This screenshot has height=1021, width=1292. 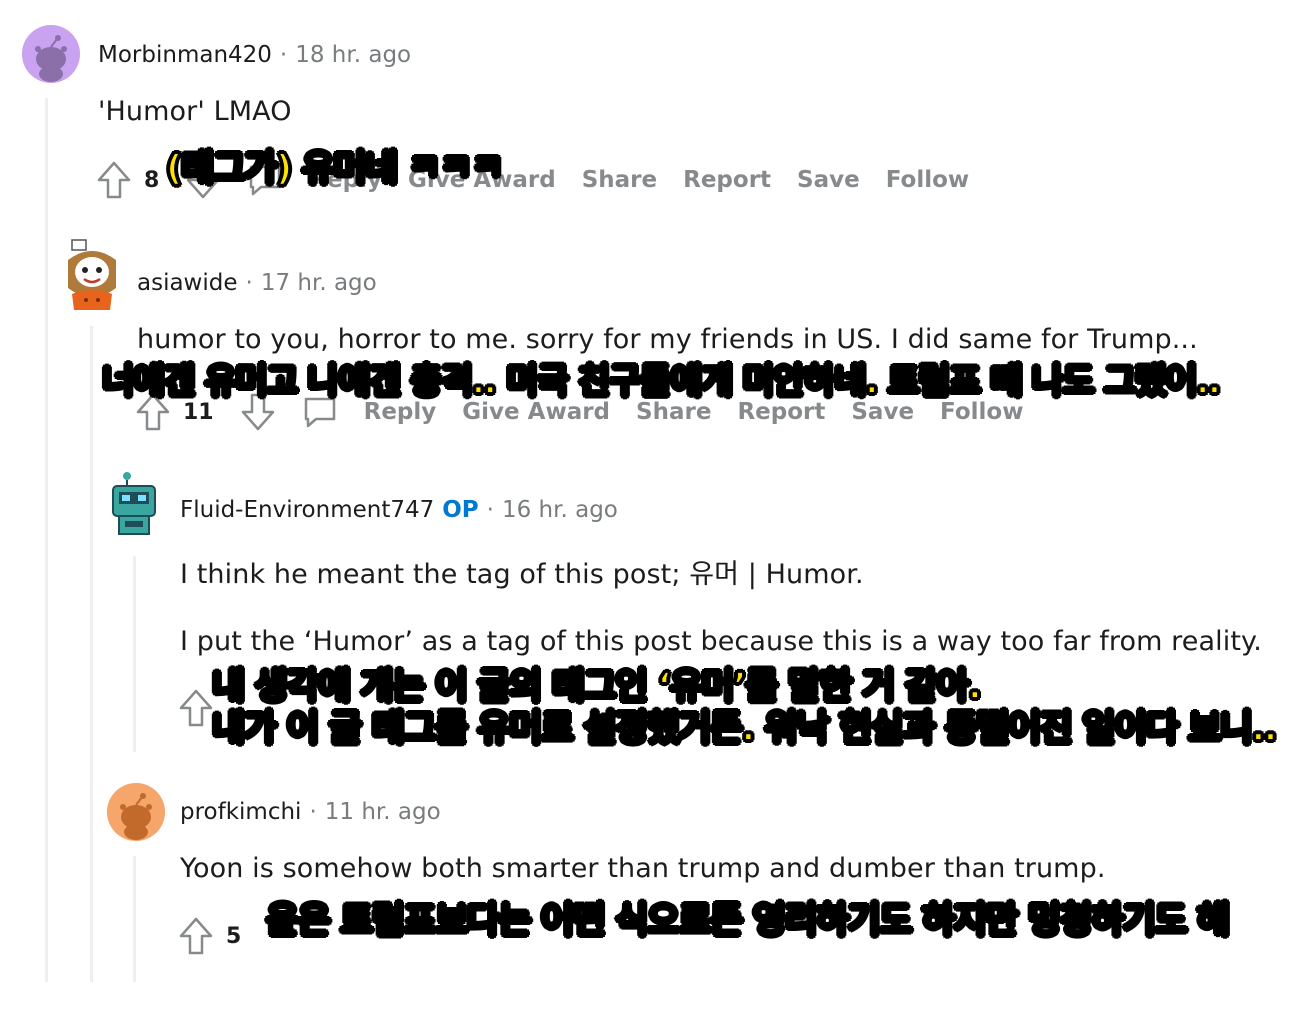 What do you see at coordinates (353, 55) in the screenshot?
I see `timestamp: 18 hr. ago` at bounding box center [353, 55].